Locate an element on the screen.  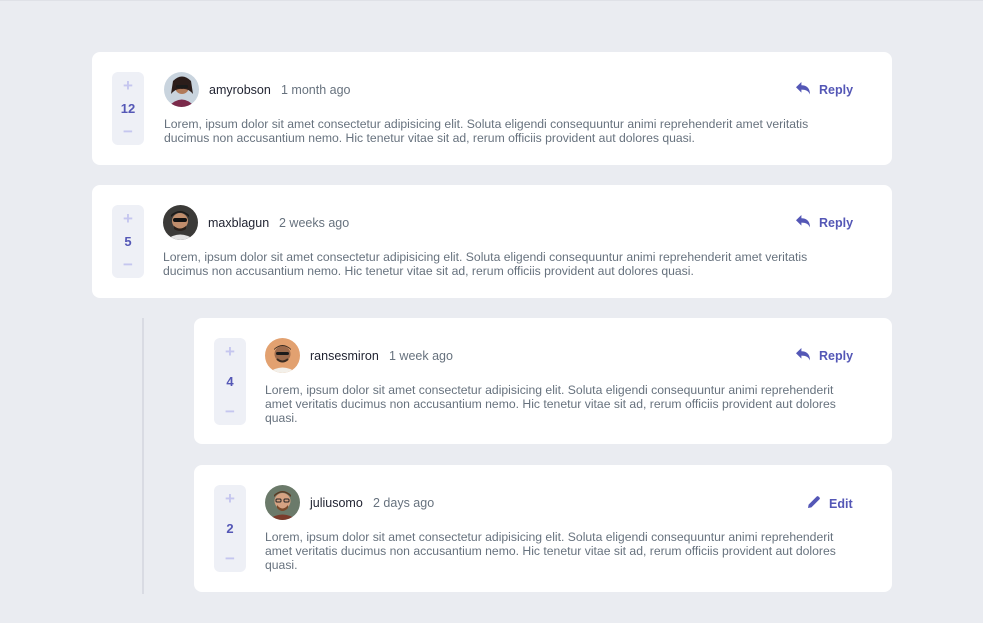
score-value: 2 is located at coordinates (230, 528).